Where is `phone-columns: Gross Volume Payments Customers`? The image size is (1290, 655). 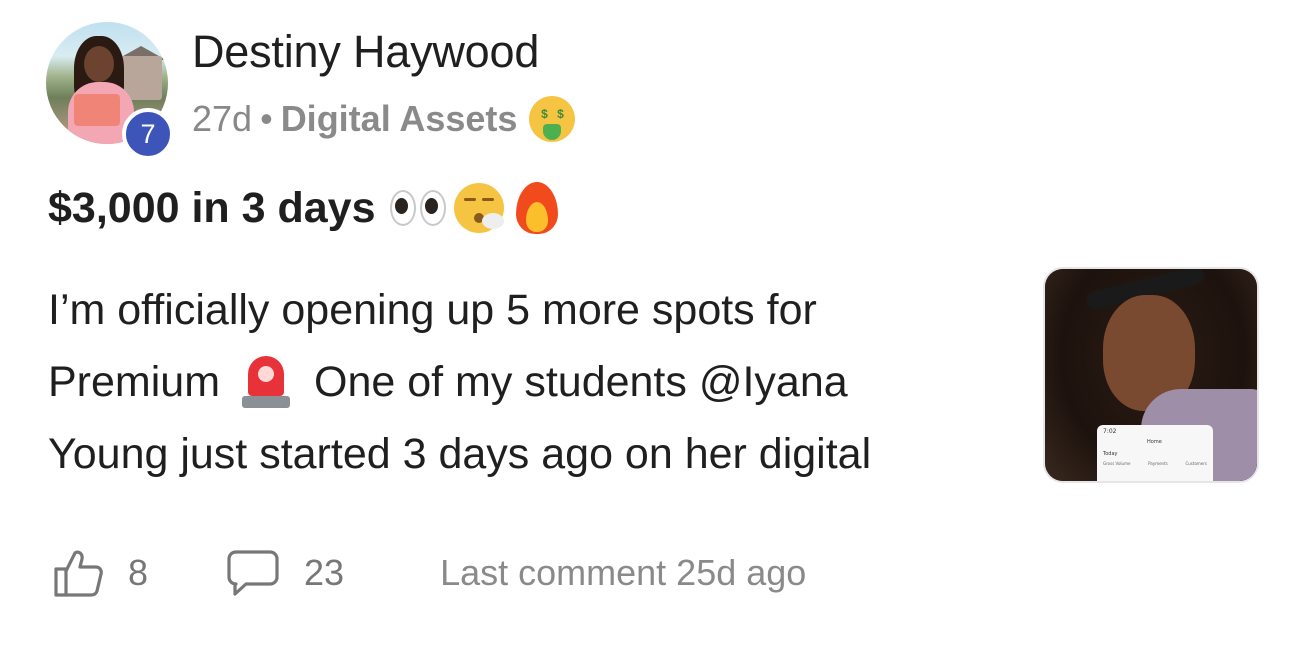 phone-columns: Gross Volume Payments Customers is located at coordinates (1155, 463).